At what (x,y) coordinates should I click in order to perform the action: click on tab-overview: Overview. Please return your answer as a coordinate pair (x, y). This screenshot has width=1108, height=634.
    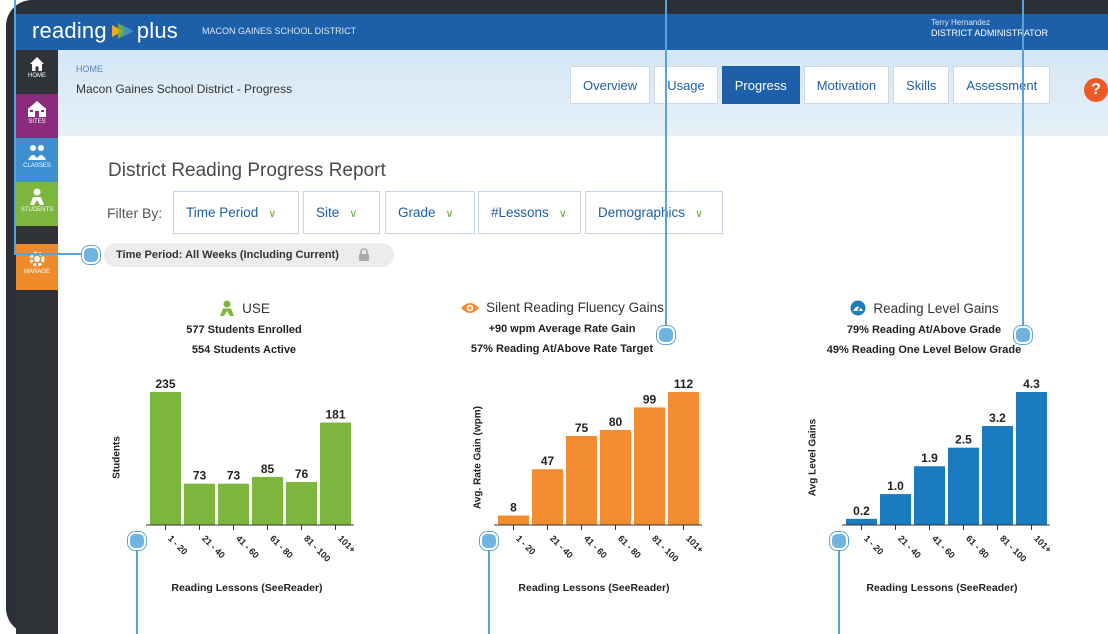
    Looking at the image, I should click on (610, 85).